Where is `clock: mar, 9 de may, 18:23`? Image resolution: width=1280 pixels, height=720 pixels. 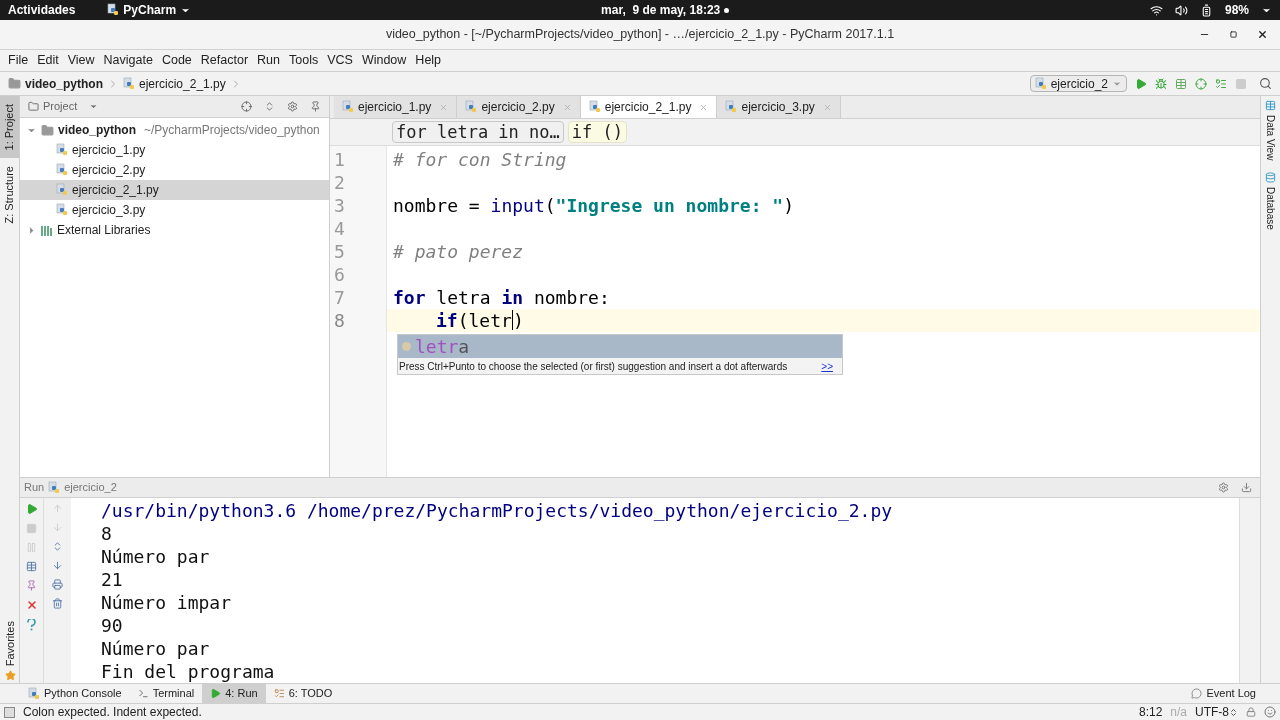 clock: mar, 9 de may, 18:23 is located at coordinates (661, 10).